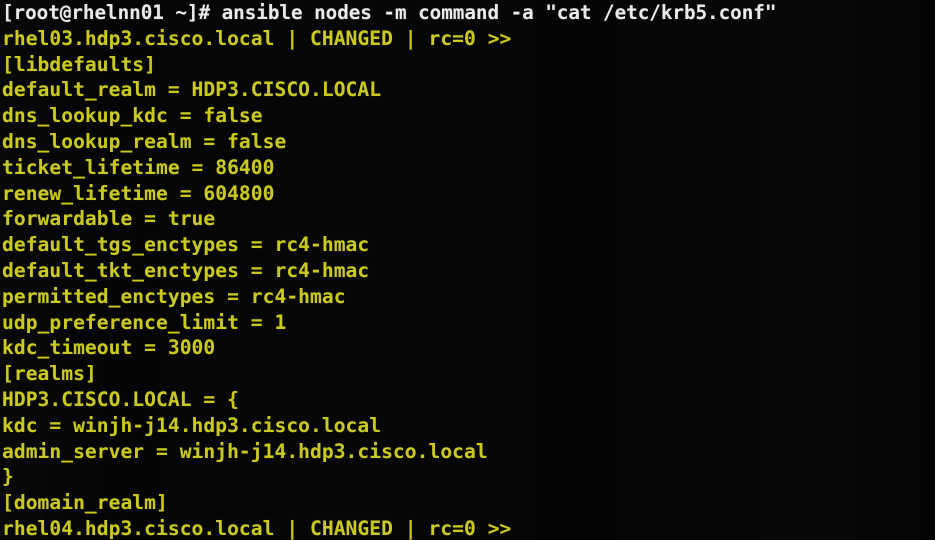  What do you see at coordinates (79, 64) in the screenshot?
I see `terminal-output-line: [libdefaults]` at bounding box center [79, 64].